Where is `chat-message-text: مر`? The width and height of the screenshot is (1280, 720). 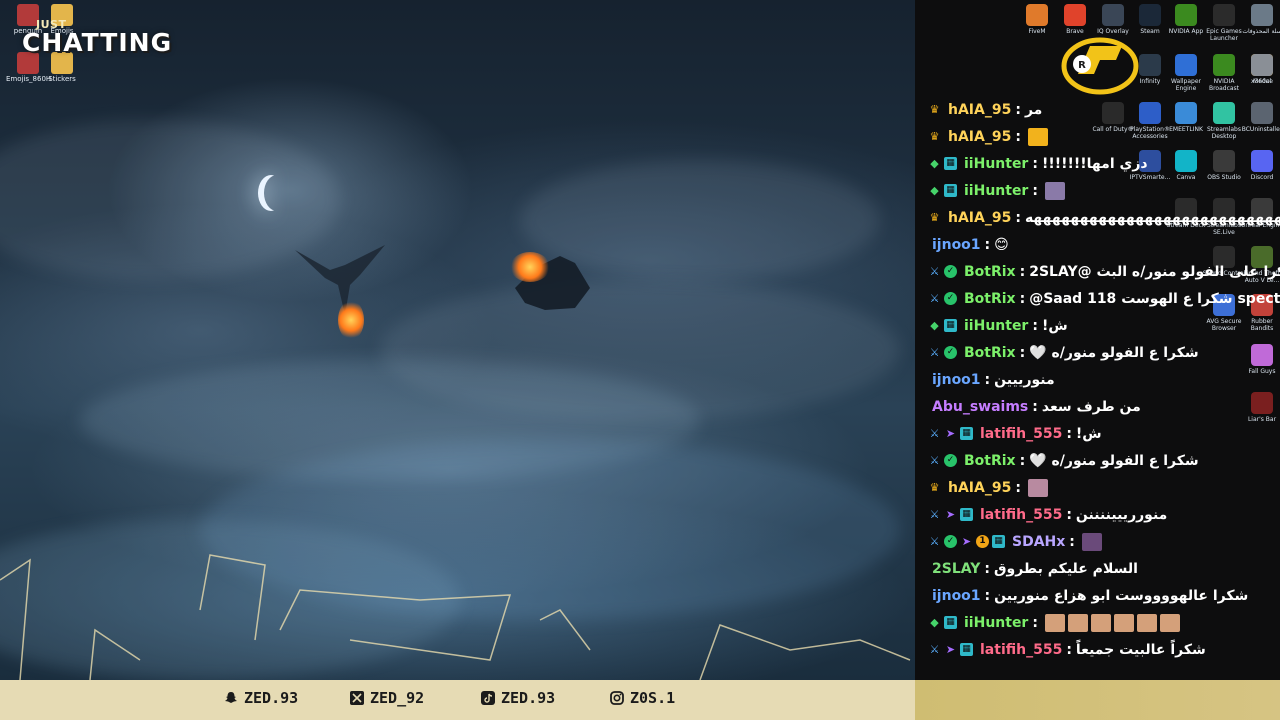 chat-message-text: مر is located at coordinates (1033, 109).